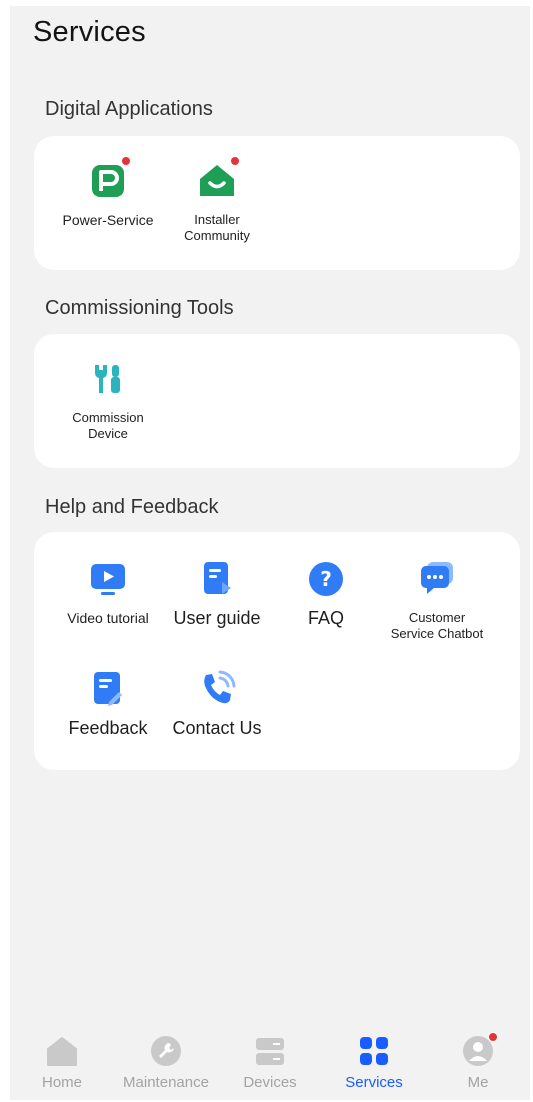 Image resolution: width=533 pixels, height=1102 pixels. I want to click on video-icon, so click(108, 579).